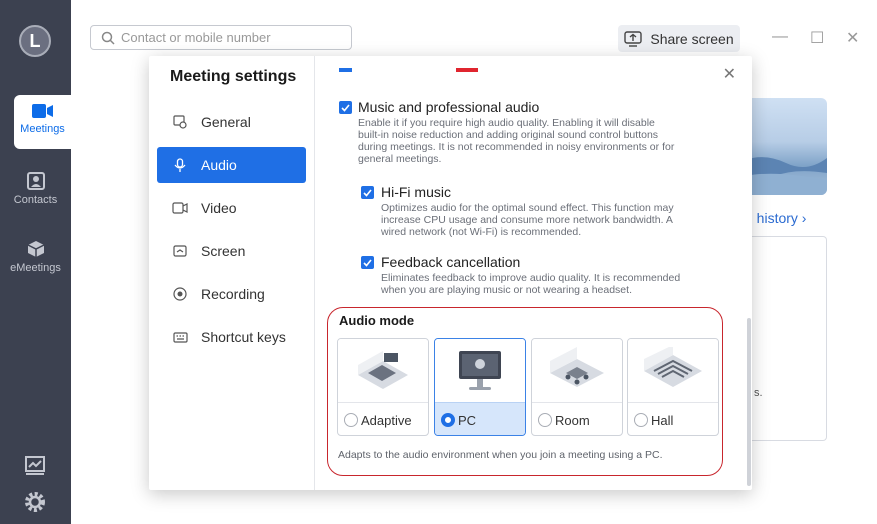  Describe the element at coordinates (577, 367) in the screenshot. I see `meeting-room-icon` at that location.